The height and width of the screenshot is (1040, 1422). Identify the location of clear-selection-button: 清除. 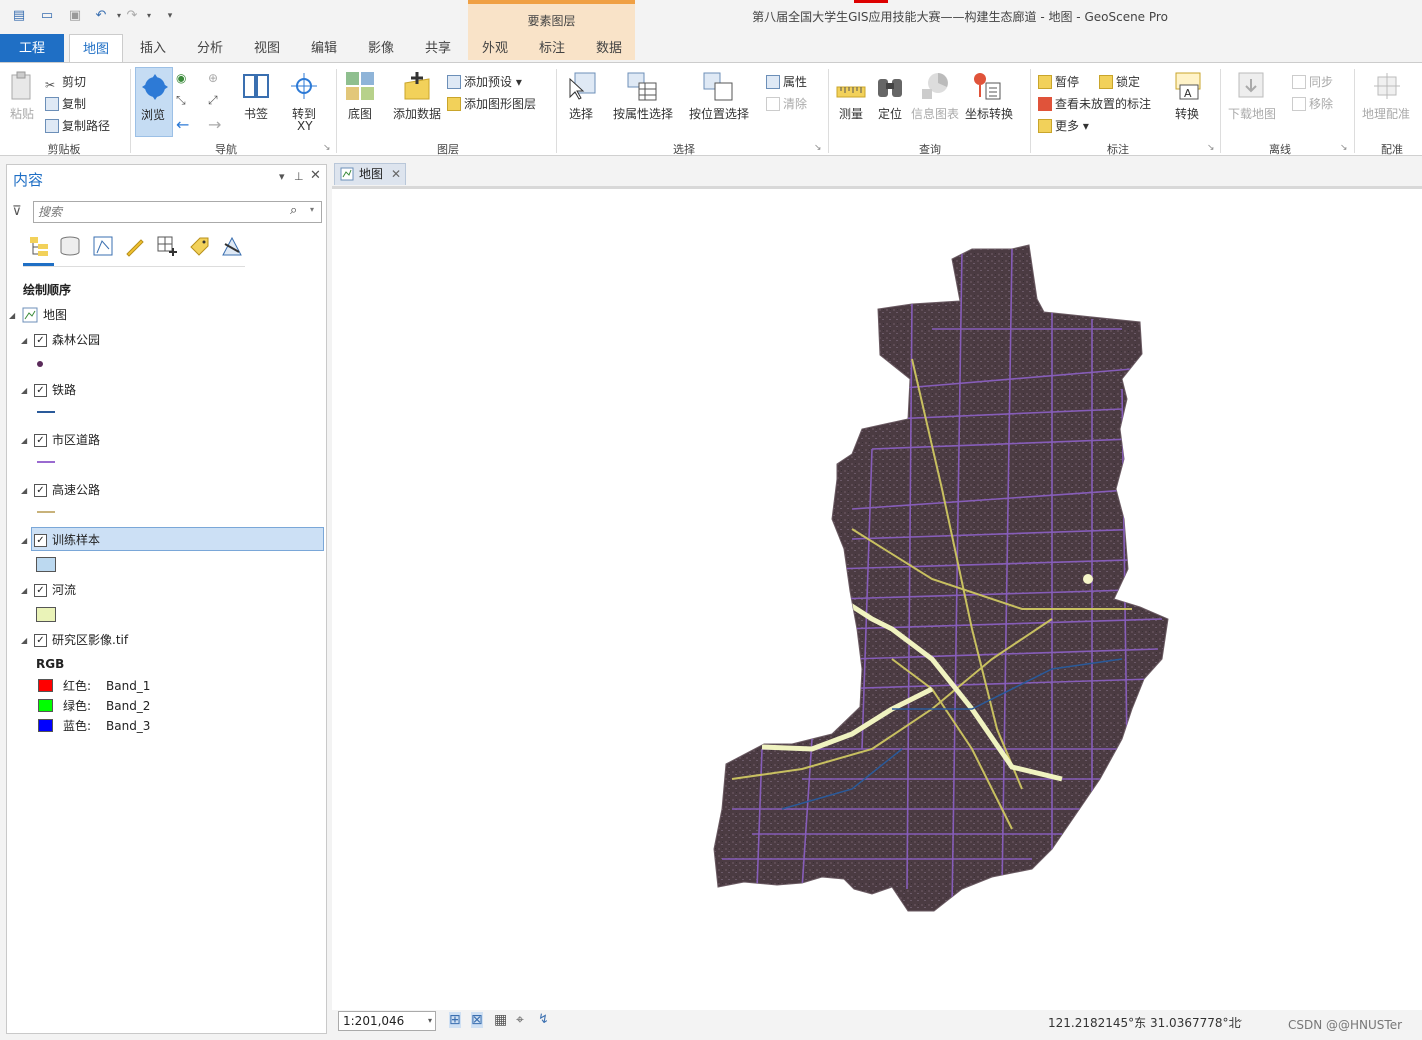
(786, 103).